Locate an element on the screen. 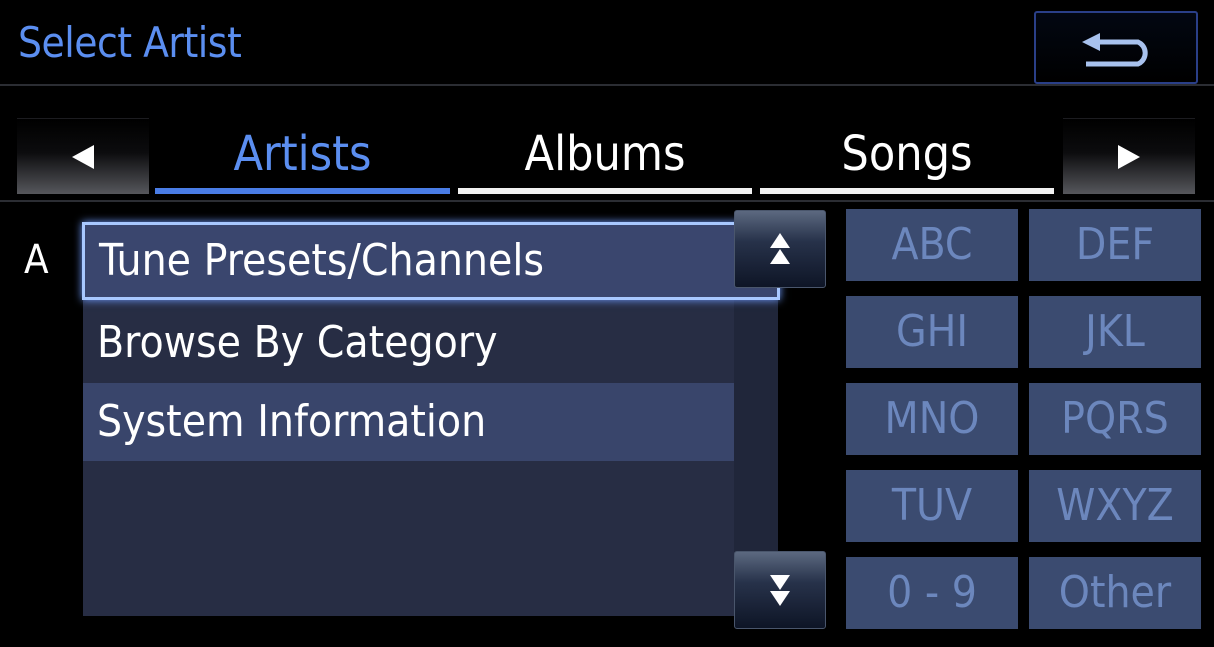  tab-prev-button is located at coordinates (83, 156).